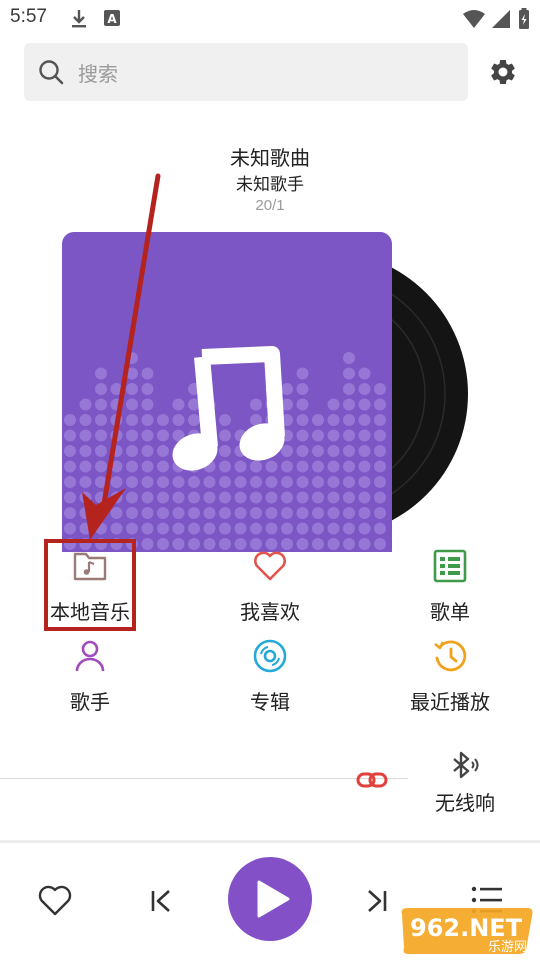 The image size is (540, 960). What do you see at coordinates (474, 19) in the screenshot?
I see `wifi-icon` at bounding box center [474, 19].